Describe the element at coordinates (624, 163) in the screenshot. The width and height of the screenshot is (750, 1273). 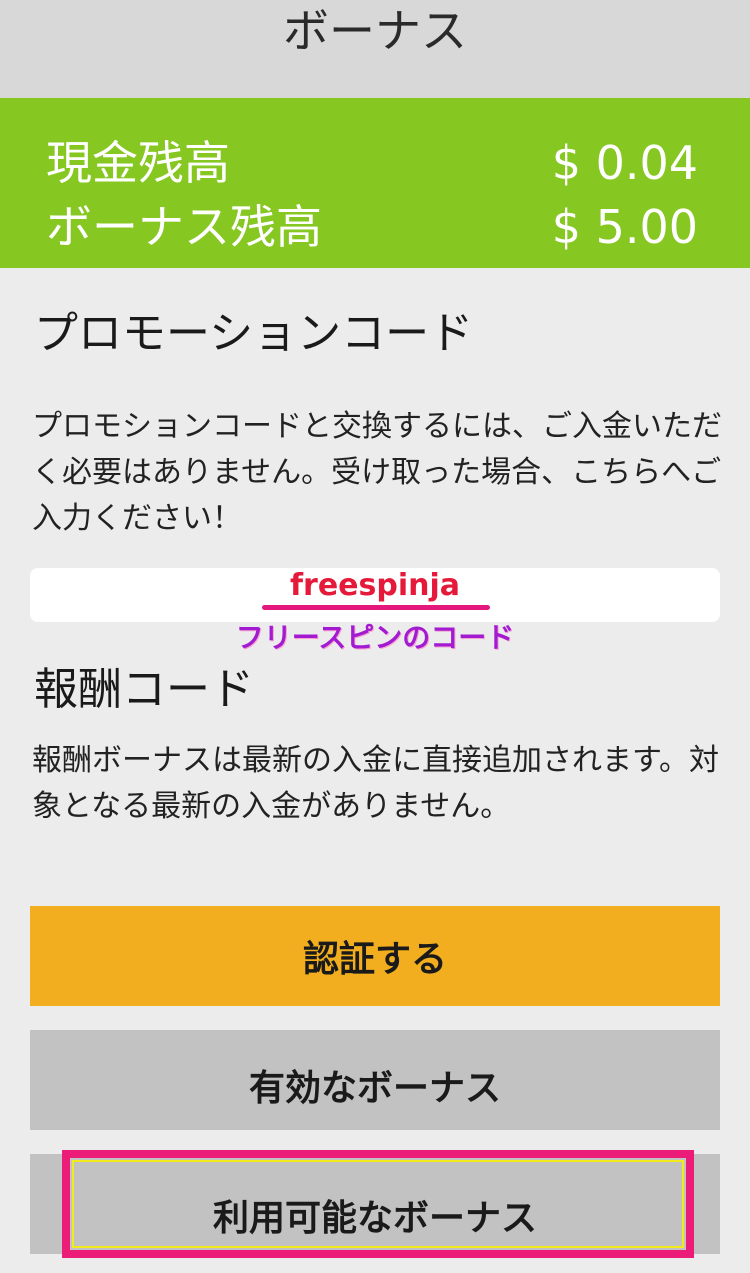
I see `cash-balance-value: $ 0.04` at that location.